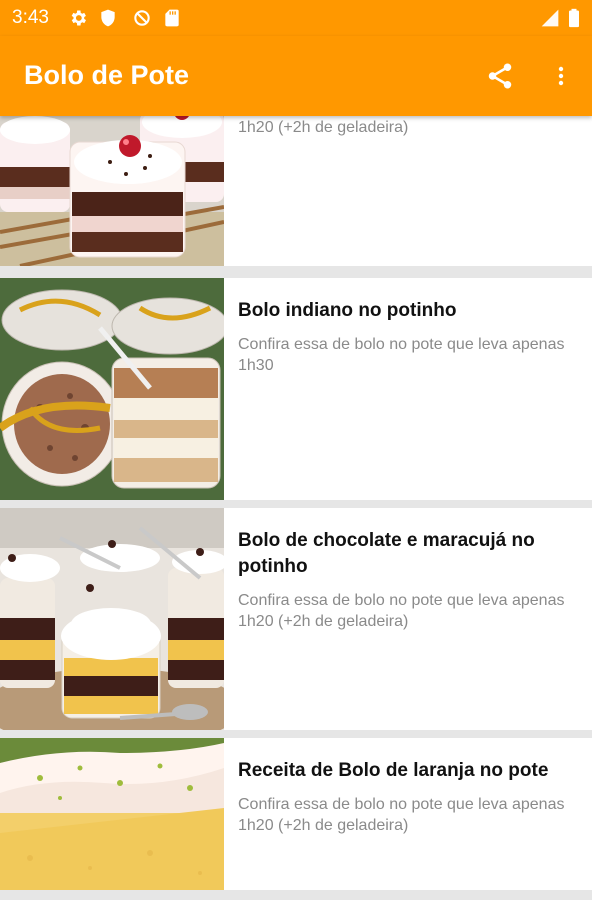 This screenshot has height=900, width=592. What do you see at coordinates (296, 76) in the screenshot?
I see `app-bar: Bolo de Pote` at bounding box center [296, 76].